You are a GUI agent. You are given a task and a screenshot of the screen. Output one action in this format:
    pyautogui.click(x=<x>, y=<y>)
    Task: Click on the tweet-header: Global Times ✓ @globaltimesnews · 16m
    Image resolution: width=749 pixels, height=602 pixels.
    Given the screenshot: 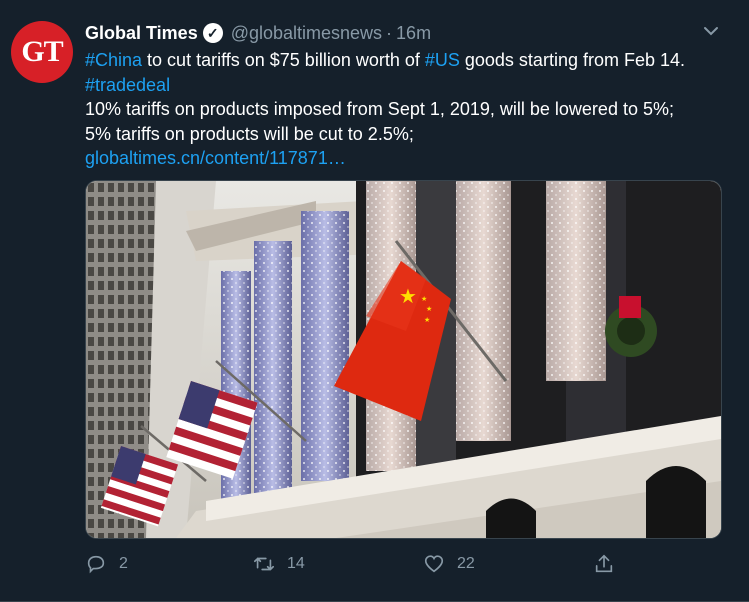 What is the action you would take?
    pyautogui.click(x=407, y=33)
    